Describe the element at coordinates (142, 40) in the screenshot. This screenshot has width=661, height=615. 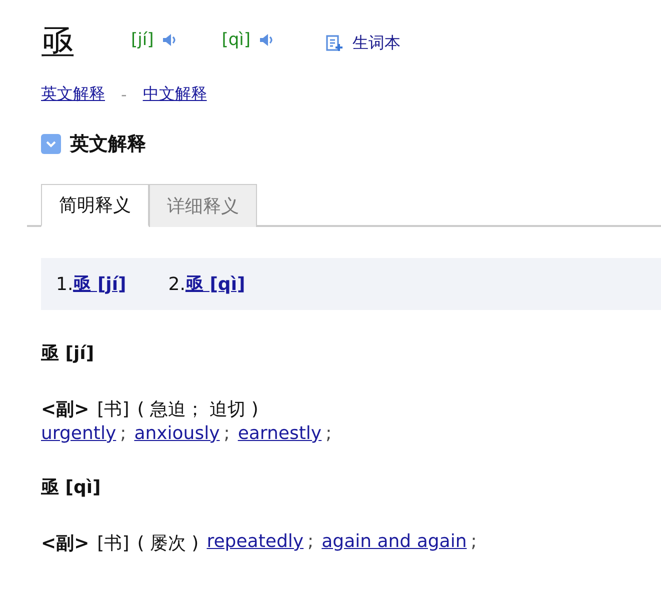
I see `pinyin: [jí]` at that location.